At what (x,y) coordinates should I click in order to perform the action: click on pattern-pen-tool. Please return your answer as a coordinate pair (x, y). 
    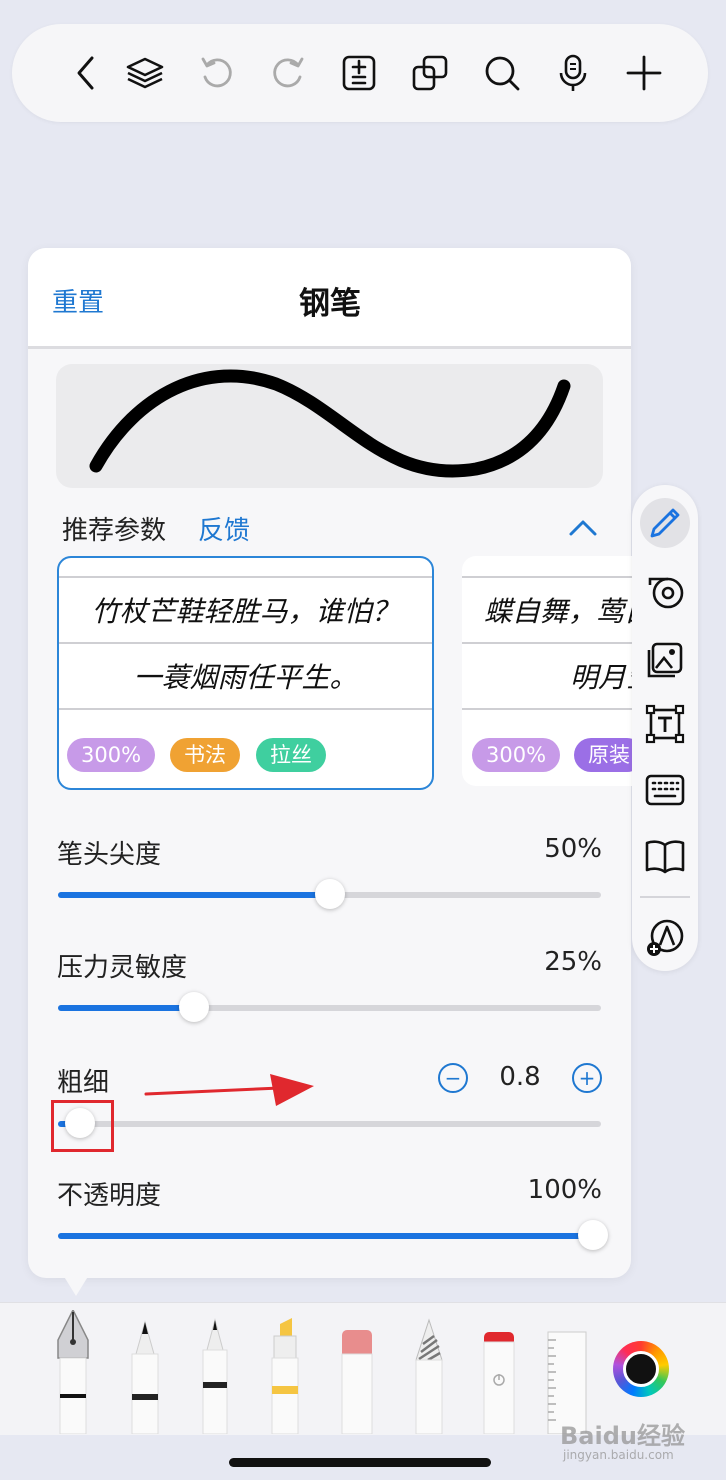
    Looking at the image, I should click on (429, 1372).